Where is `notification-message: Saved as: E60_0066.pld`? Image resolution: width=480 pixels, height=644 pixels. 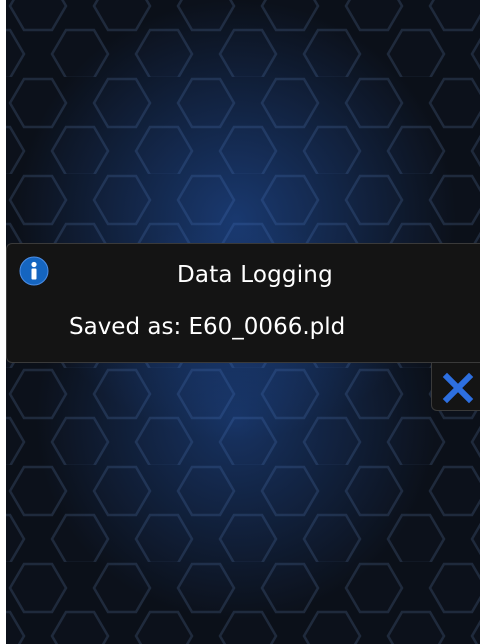 notification-message: Saved as: E60_0066.pld is located at coordinates (207, 327).